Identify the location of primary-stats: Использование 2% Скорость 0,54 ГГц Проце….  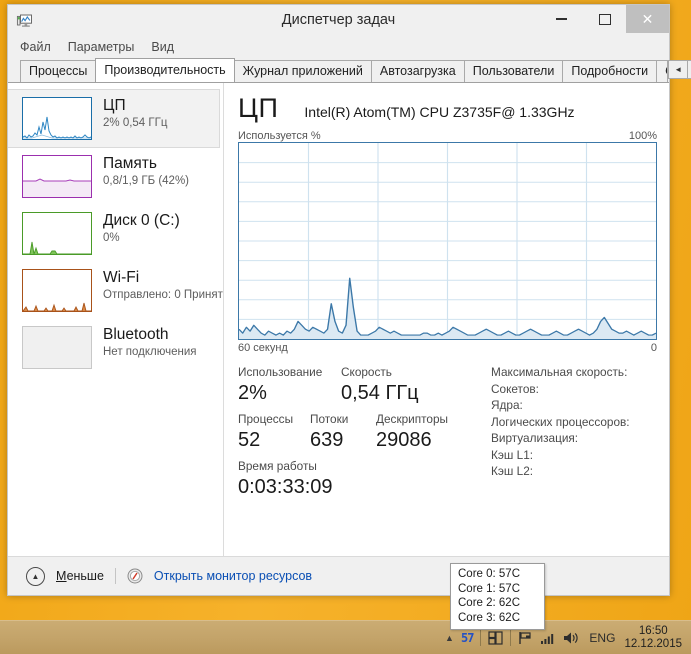
(355, 432).